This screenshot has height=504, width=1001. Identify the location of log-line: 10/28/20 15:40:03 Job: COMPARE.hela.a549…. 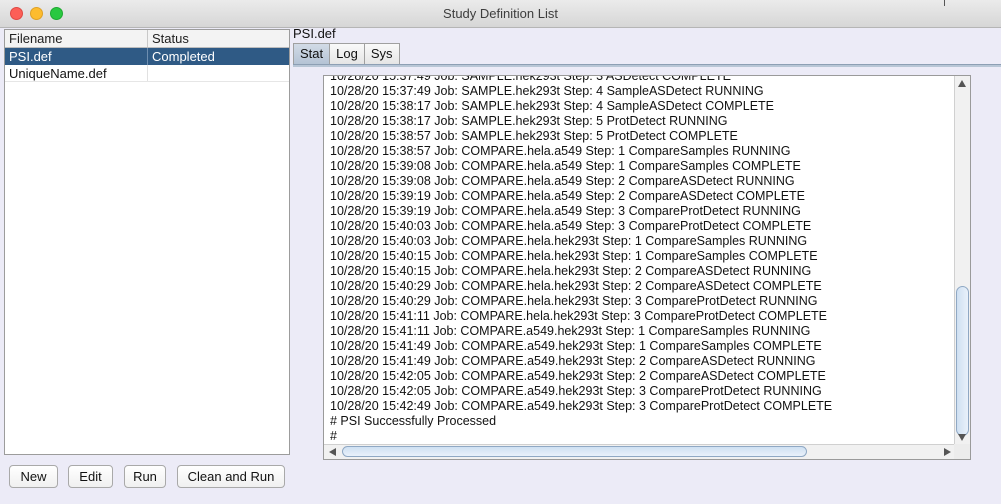
(571, 226).